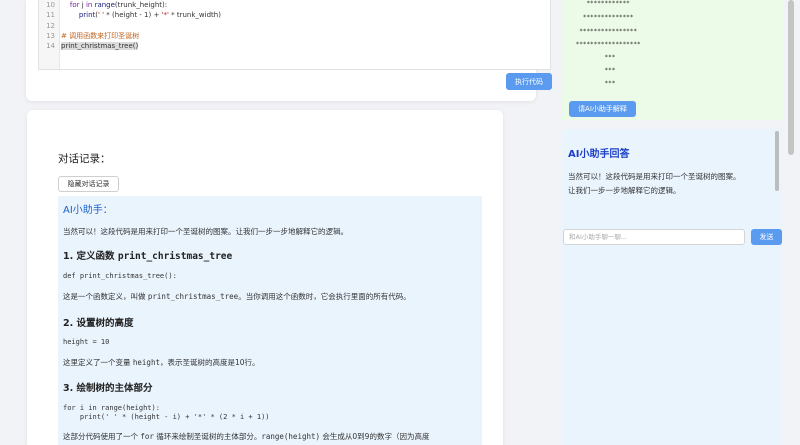  What do you see at coordinates (777, 161) in the screenshot?
I see `reply-scrollbar` at bounding box center [777, 161].